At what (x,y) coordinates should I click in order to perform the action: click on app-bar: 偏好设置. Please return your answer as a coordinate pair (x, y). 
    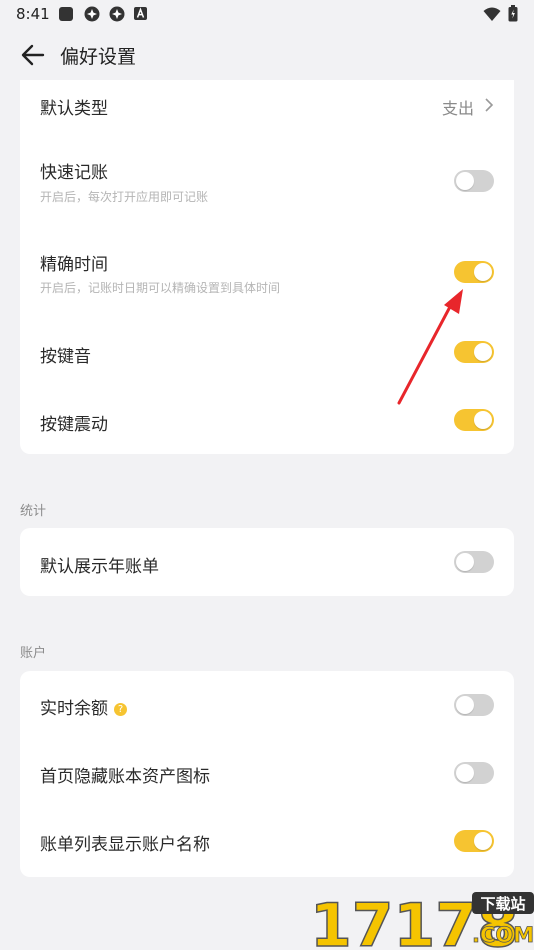
    Looking at the image, I should click on (267, 55).